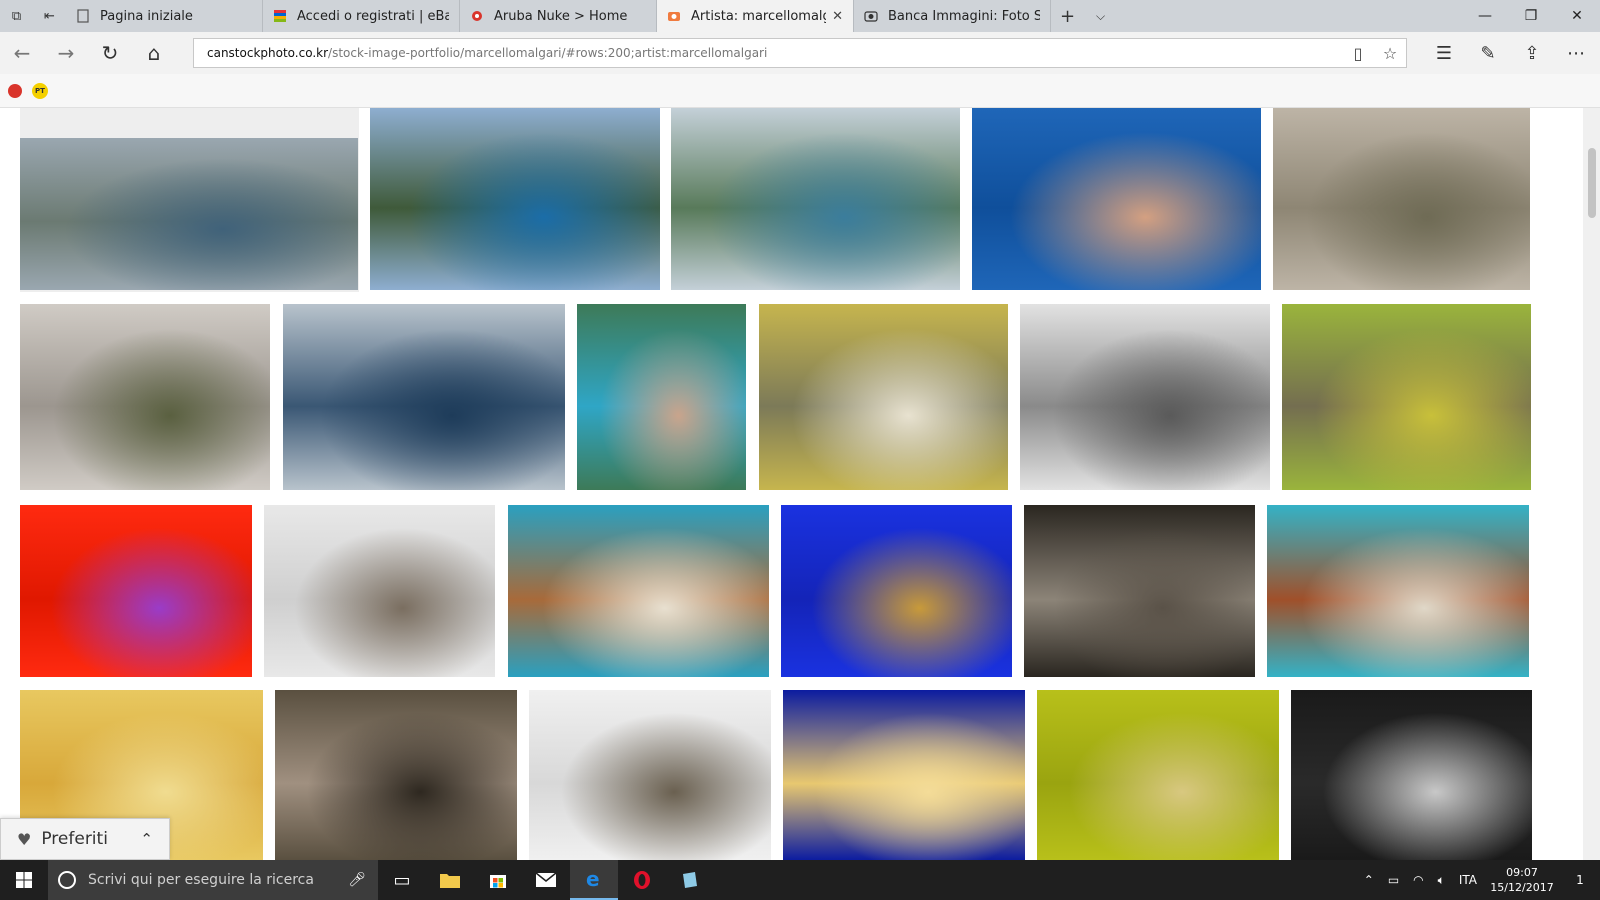 The height and width of the screenshot is (900, 1600). What do you see at coordinates (1591, 484) in the screenshot?
I see `scrollbar` at bounding box center [1591, 484].